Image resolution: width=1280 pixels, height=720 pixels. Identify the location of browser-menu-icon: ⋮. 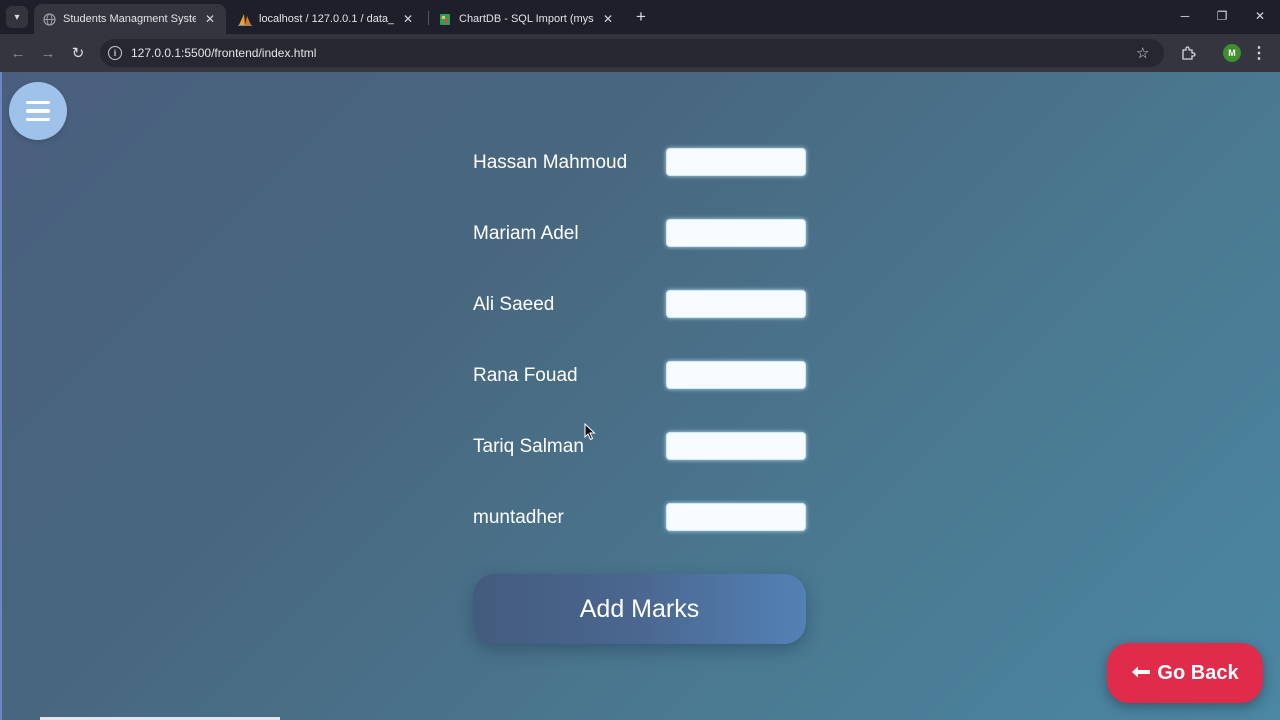
(1259, 53).